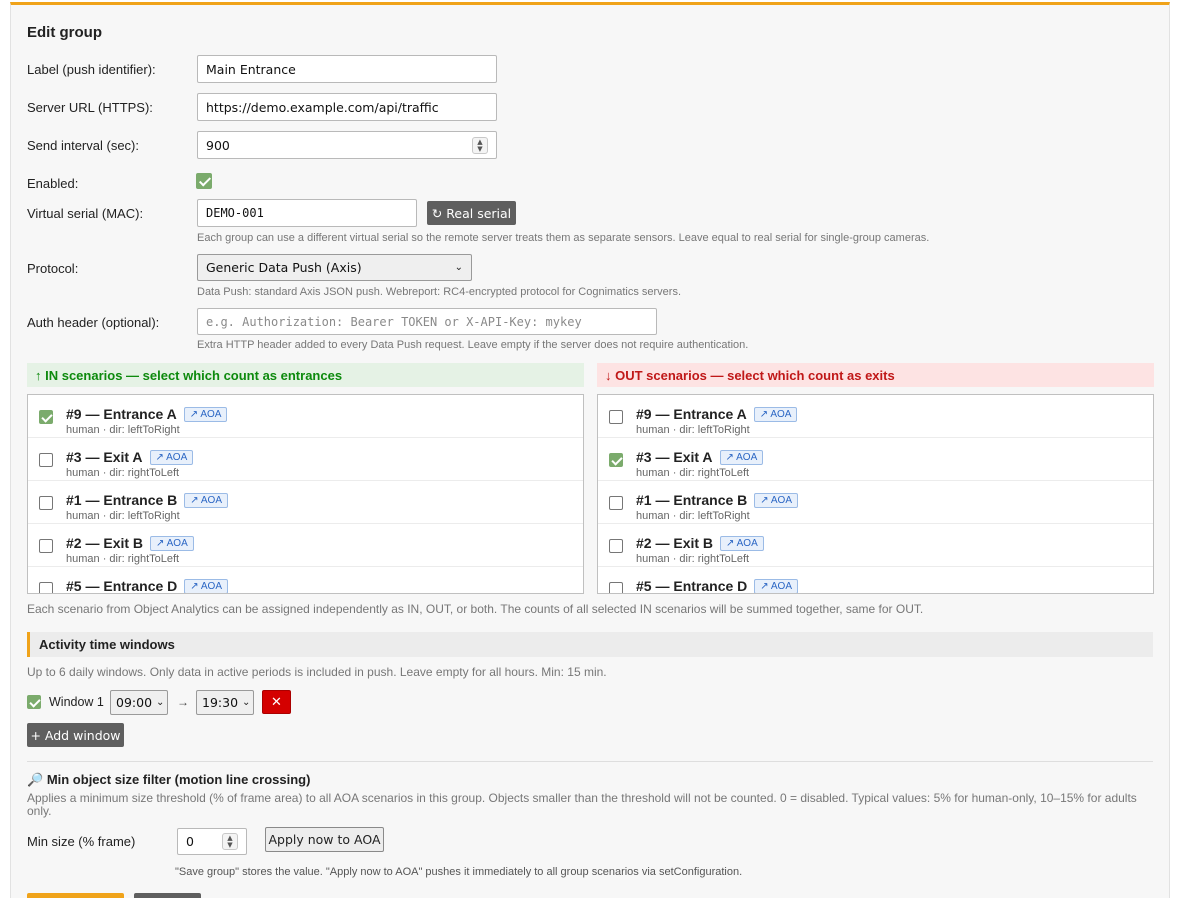 The width and height of the screenshot is (1184, 898). Describe the element at coordinates (220, 702) in the screenshot. I see `window-end-value: 19:30` at that location.